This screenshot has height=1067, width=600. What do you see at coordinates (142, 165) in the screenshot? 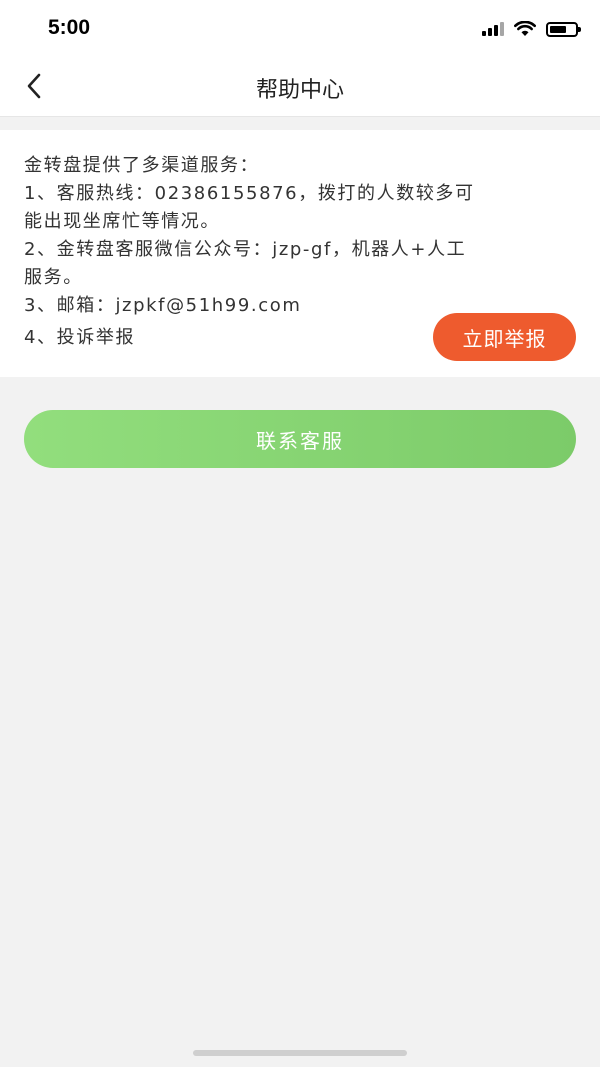
I see `info-line-intro: 金转盘提供了多渠道服务：` at bounding box center [142, 165].